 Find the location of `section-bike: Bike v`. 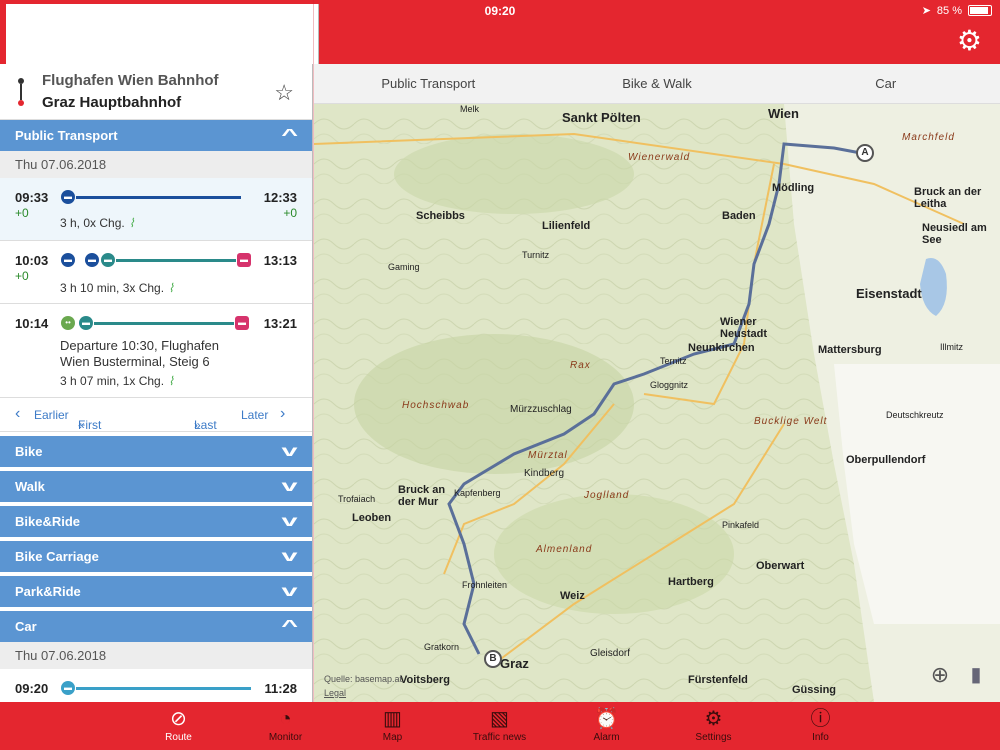

section-bike: Bike v is located at coordinates (156, 451).